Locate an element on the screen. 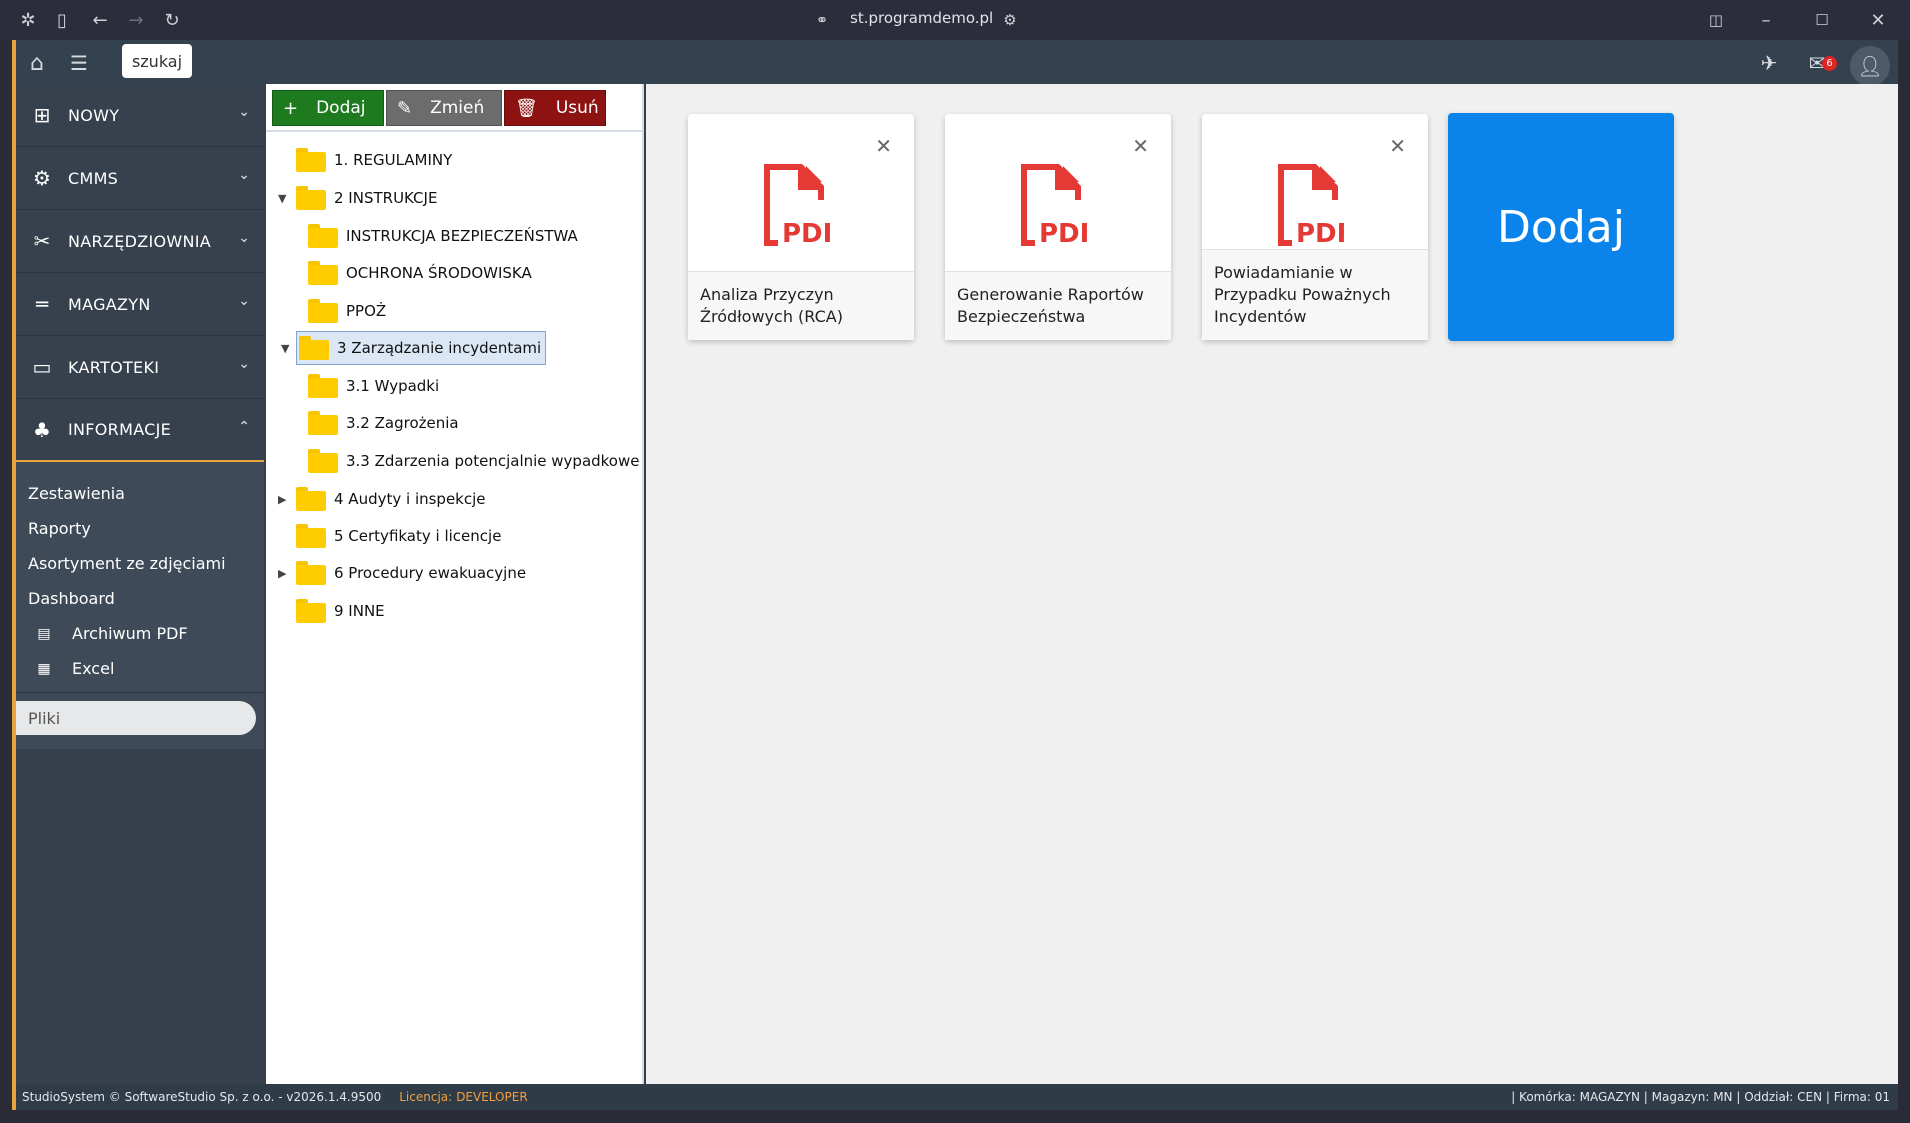 This screenshot has width=1910, height=1123. tree-node-label: 5 Certyfikaty i licencje is located at coordinates (418, 536).